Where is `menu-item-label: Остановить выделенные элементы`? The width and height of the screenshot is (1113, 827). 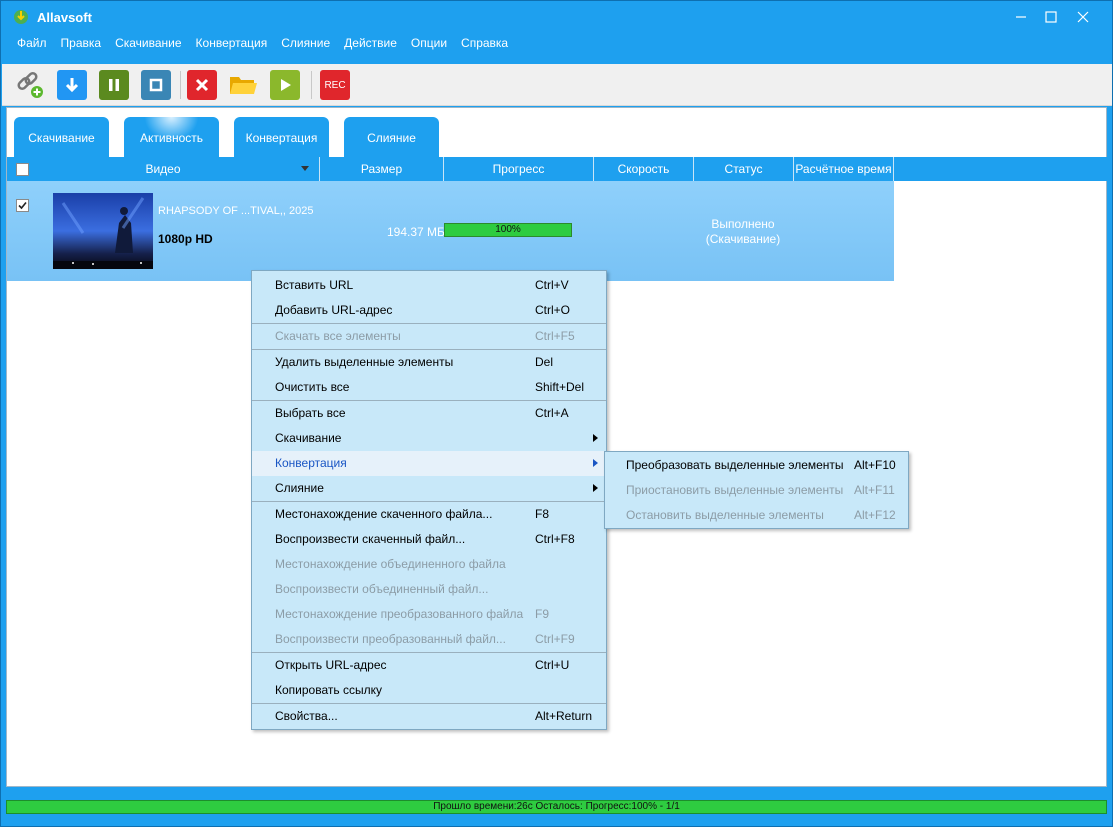
menu-item-label: Остановить выделенные элементы is located at coordinates (725, 515).